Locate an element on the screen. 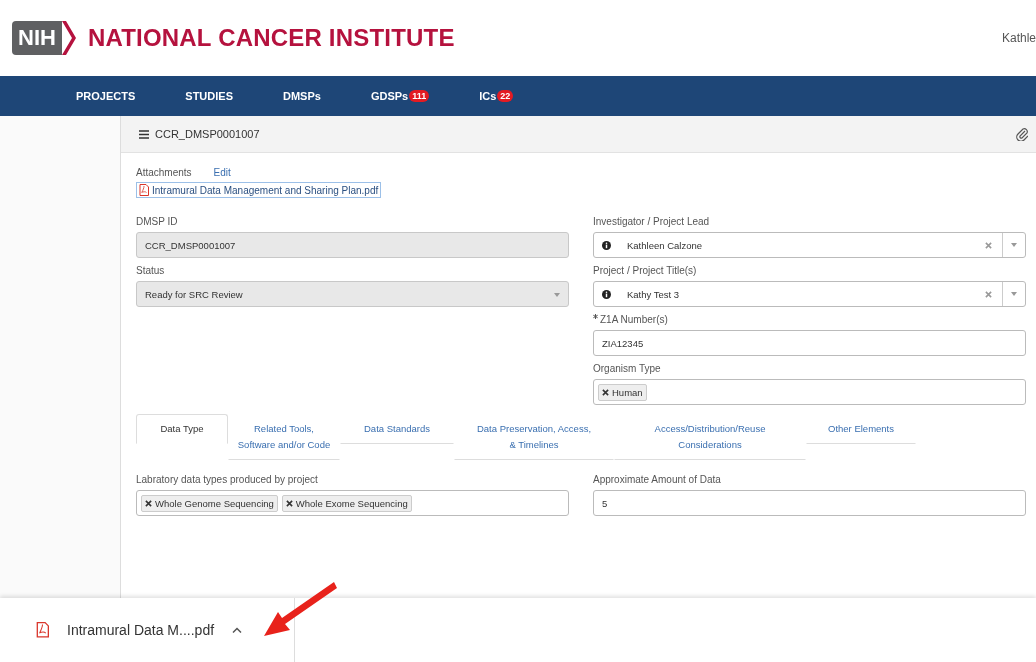  attachments-label: Attachments is located at coordinates (164, 172).